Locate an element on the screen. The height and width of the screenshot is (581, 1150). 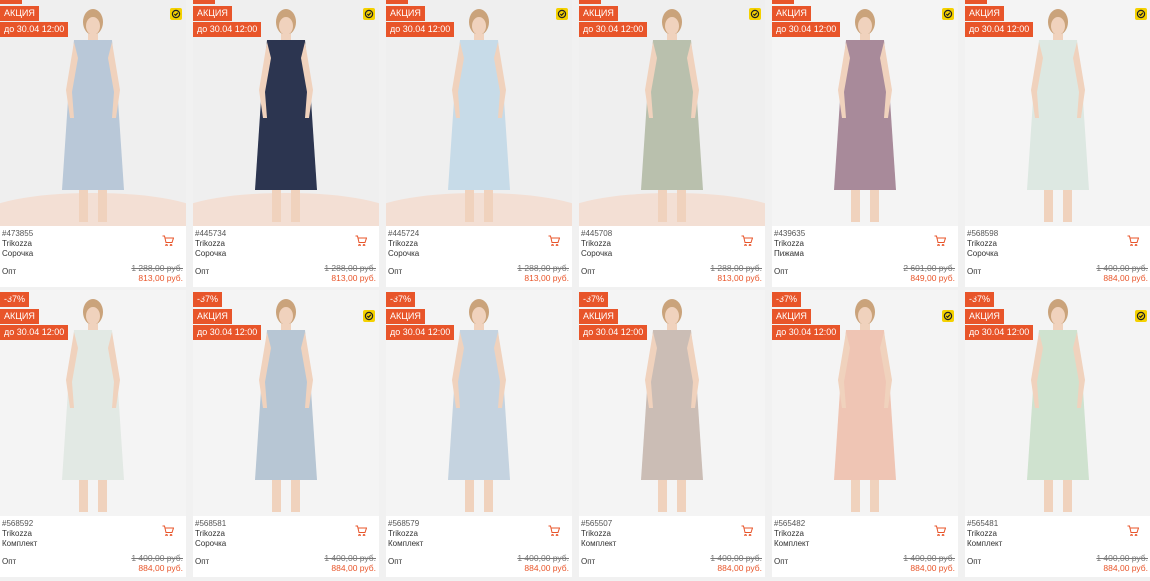
product-sku: #565481 is located at coordinates (983, 523).